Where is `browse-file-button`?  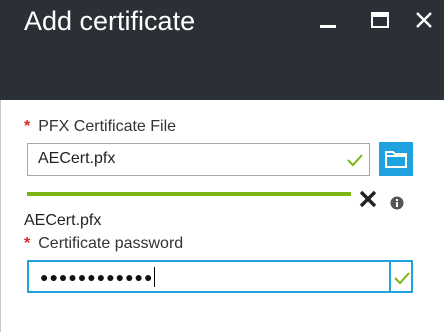 browse-file-button is located at coordinates (396, 159).